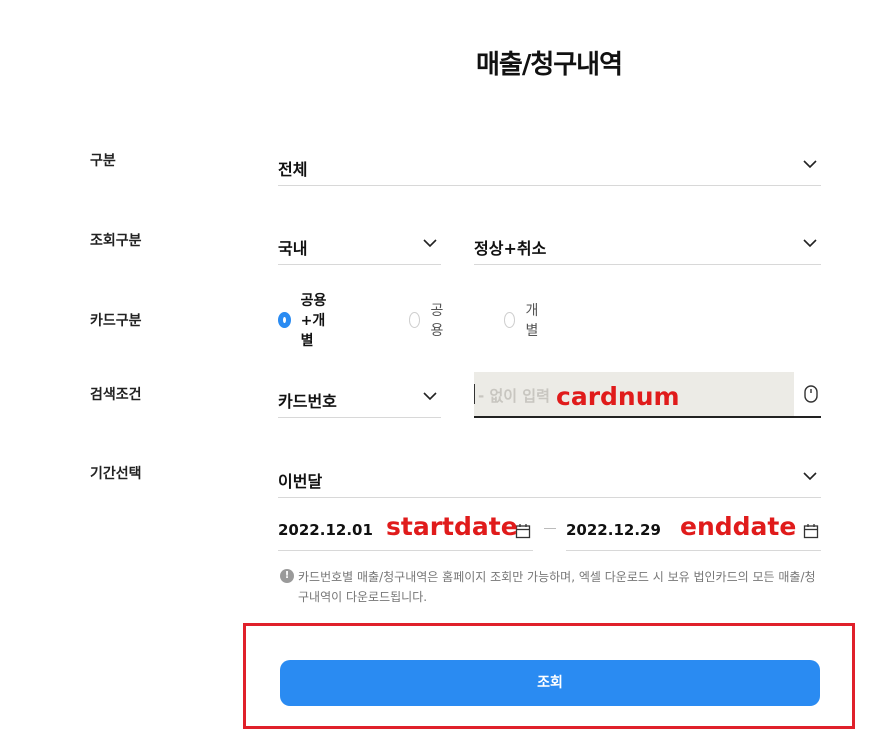 This screenshot has height=755, width=888. I want to click on period-label: 기간선택, so click(116, 474).